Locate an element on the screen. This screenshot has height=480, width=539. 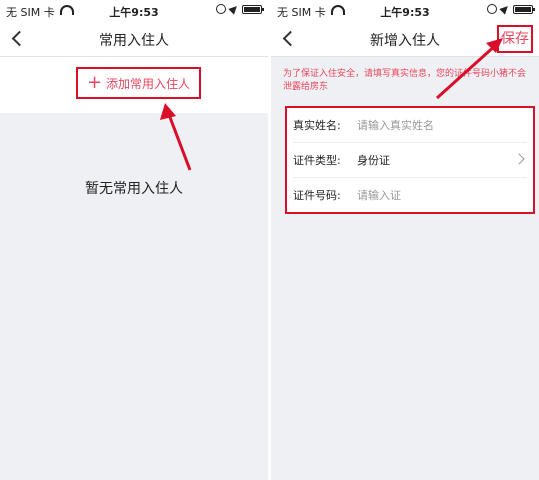
privacy-notice: 为了保证入住安全，请填写真实信息，您的证件号码小猪不会泄露给房东 is located at coordinates (405, 80).